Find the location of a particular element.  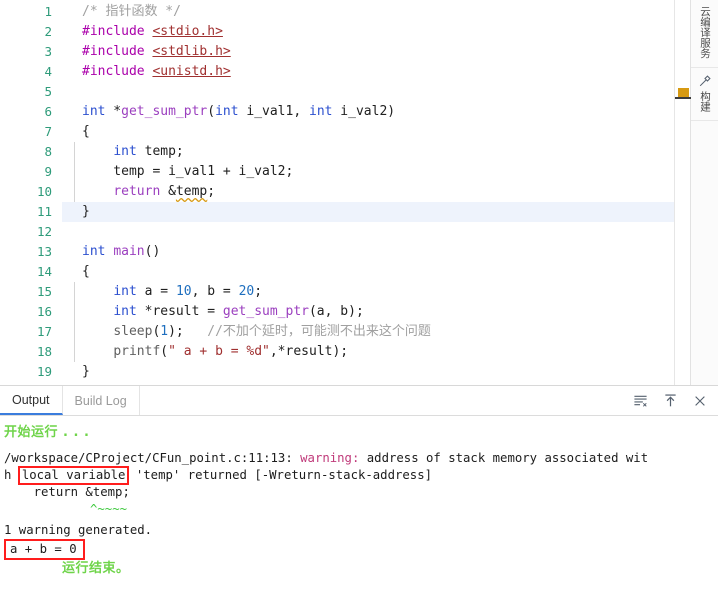

tab-build-log: Build Log is located at coordinates (101, 400).